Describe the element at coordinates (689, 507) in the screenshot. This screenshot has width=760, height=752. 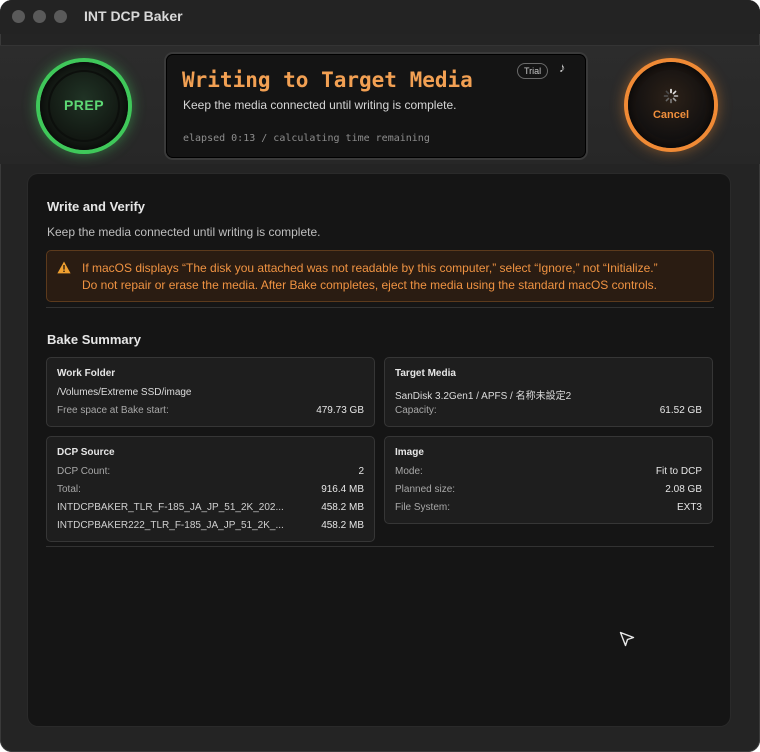
I see `image-row-value: EXT3` at that location.